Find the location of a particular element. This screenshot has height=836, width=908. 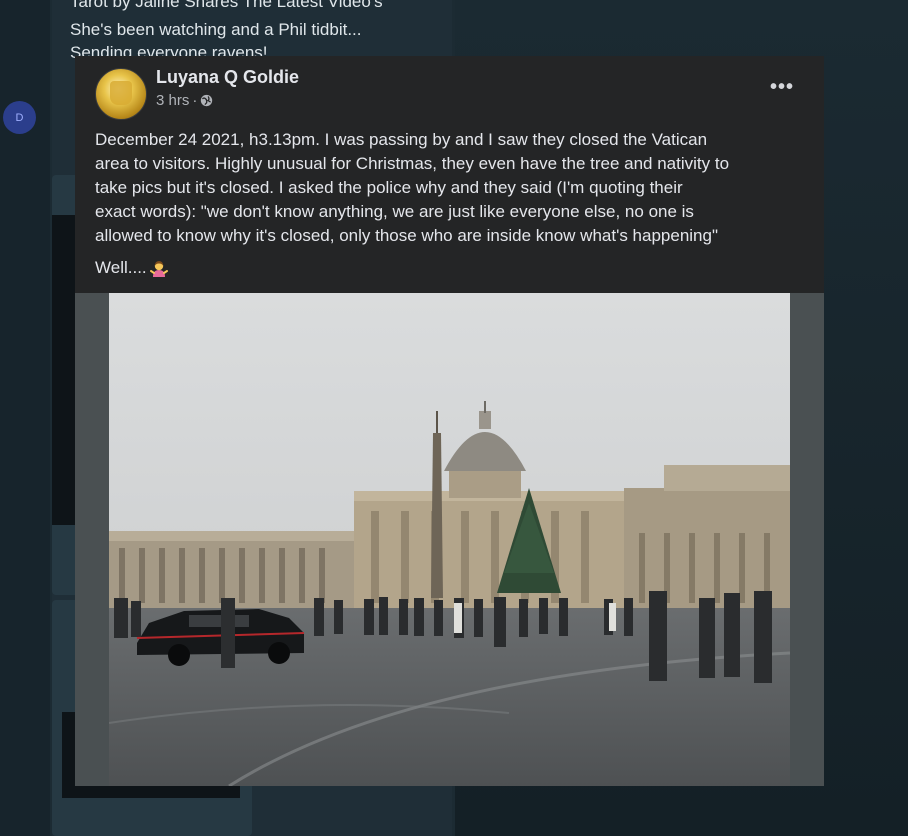

post-time: 3 hrs is located at coordinates (172, 100).